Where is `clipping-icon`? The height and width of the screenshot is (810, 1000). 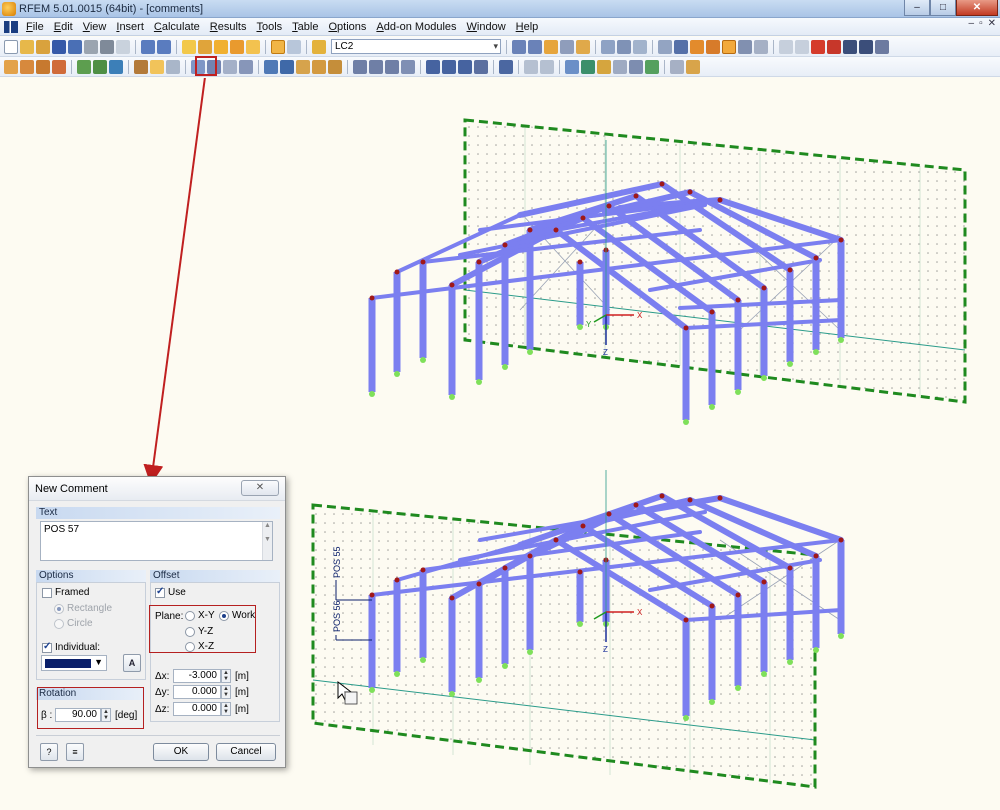
clipping-icon is located at coordinates (572, 66).